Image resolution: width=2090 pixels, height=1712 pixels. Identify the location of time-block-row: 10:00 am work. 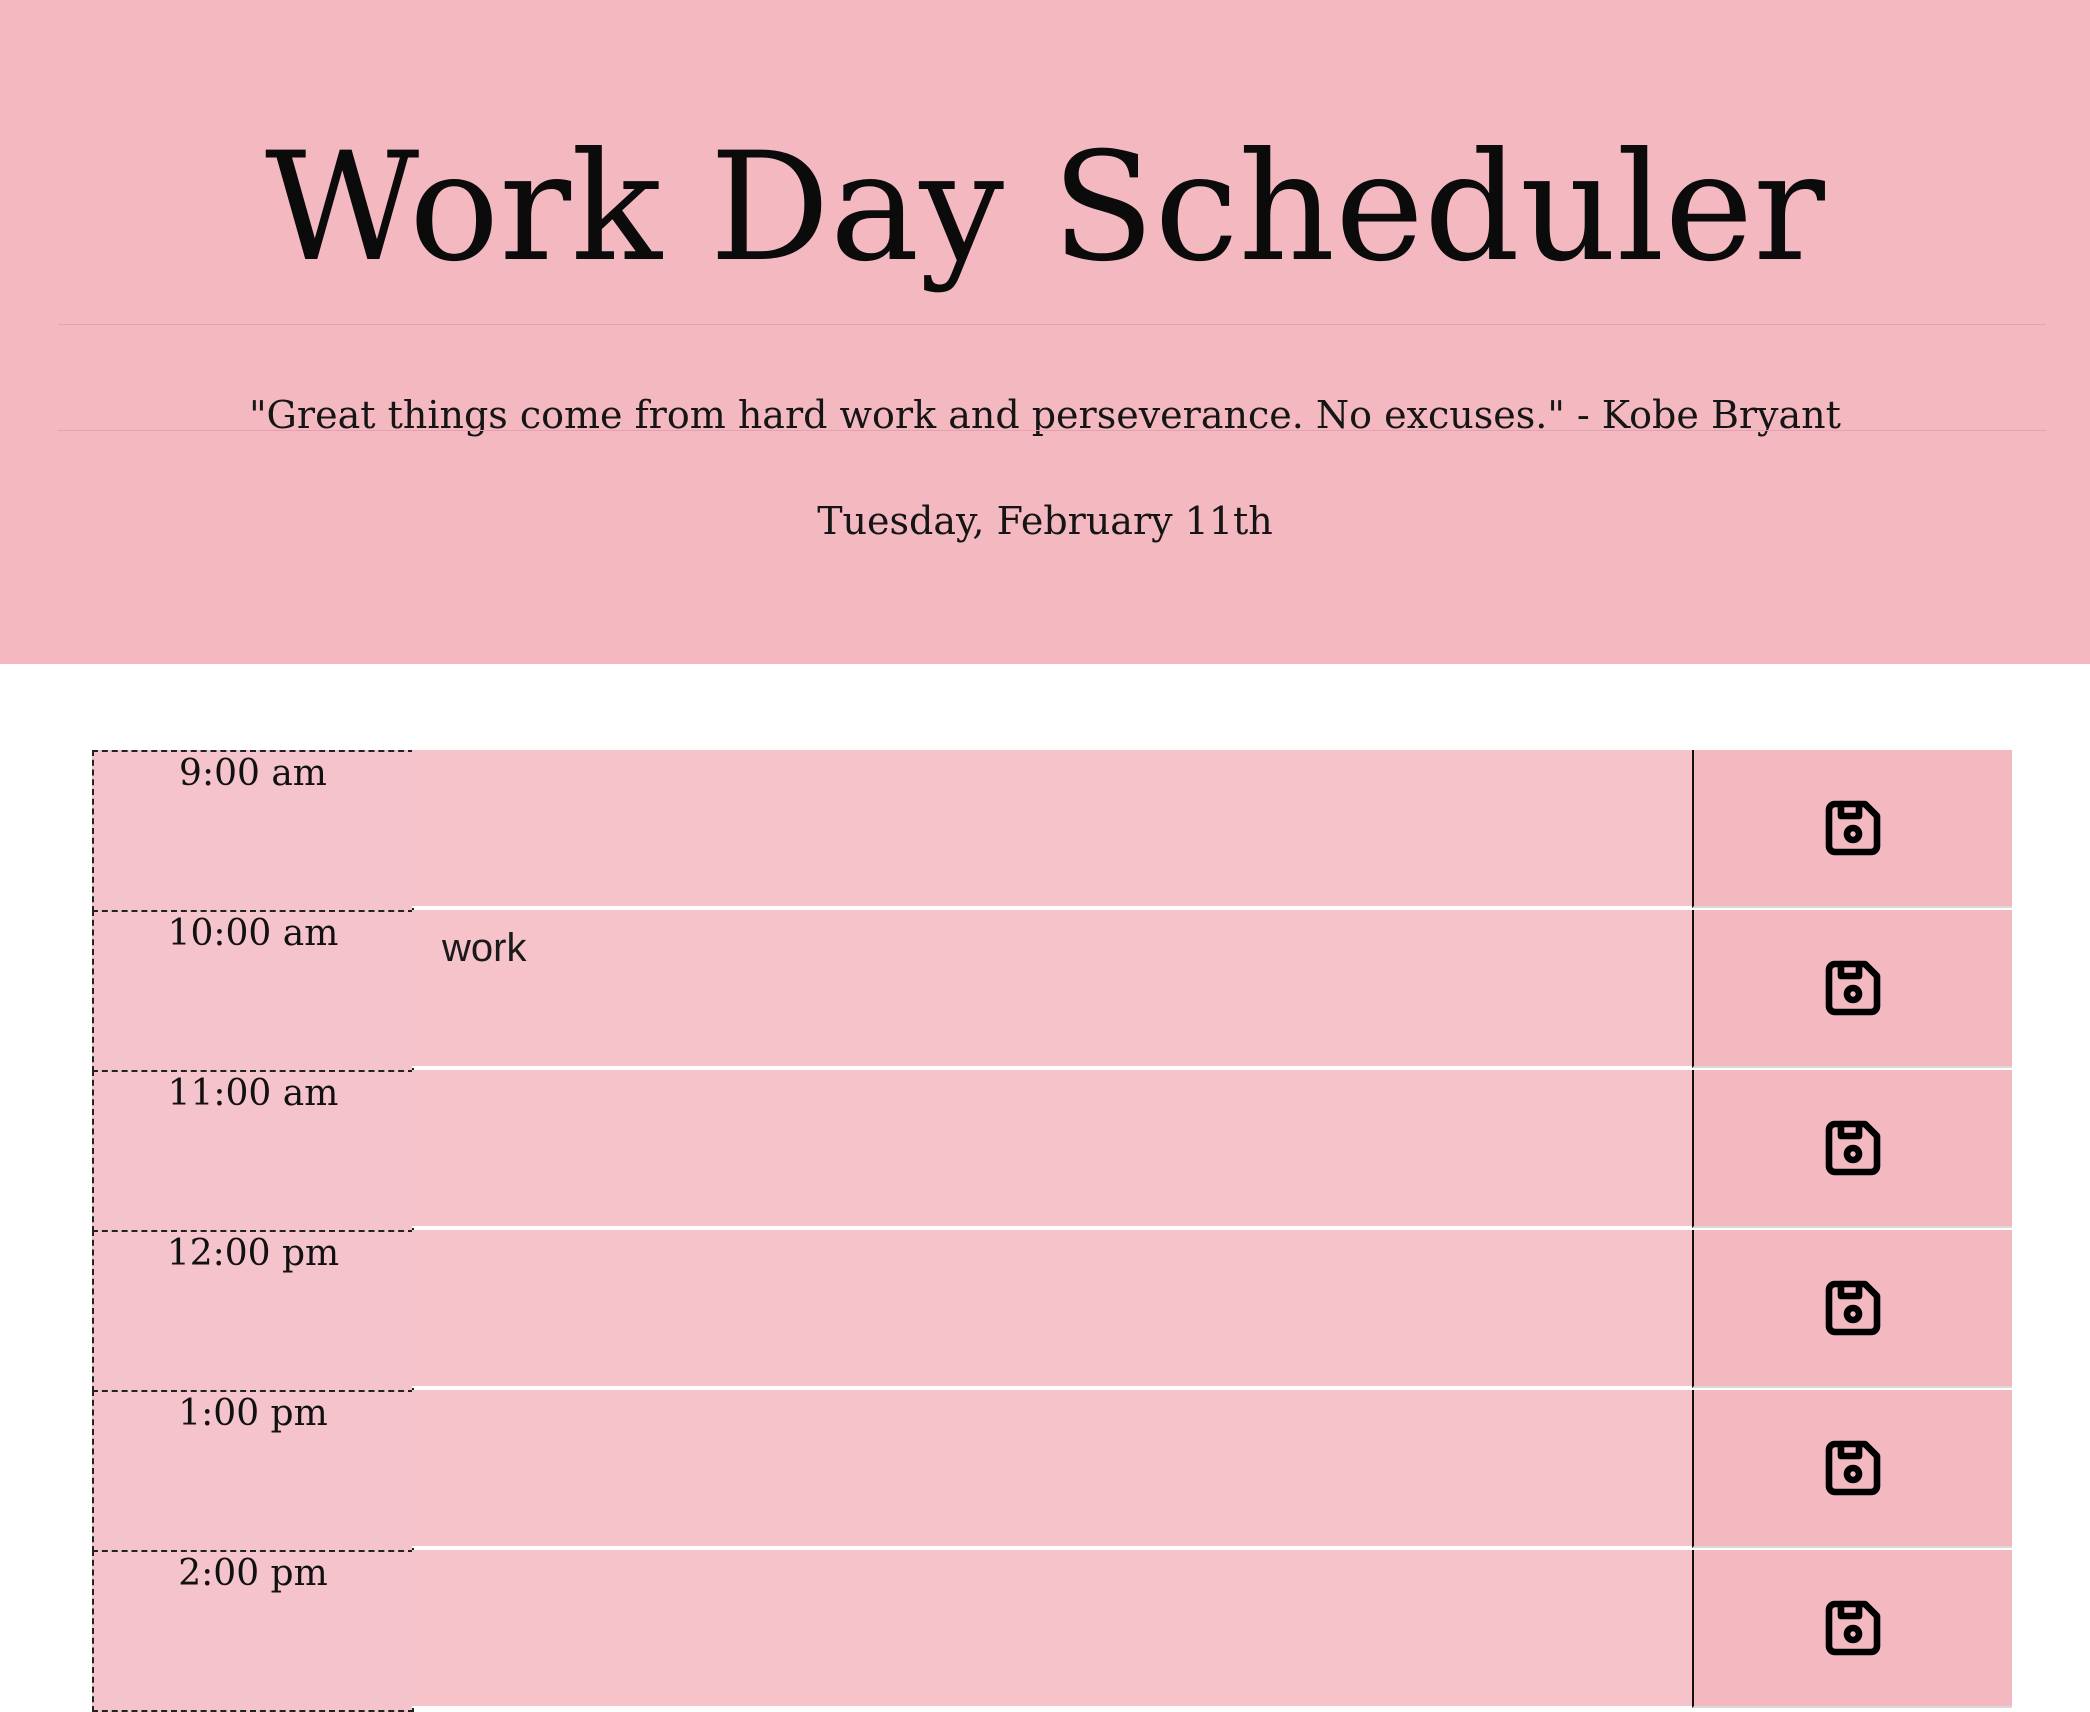
(1052, 991).